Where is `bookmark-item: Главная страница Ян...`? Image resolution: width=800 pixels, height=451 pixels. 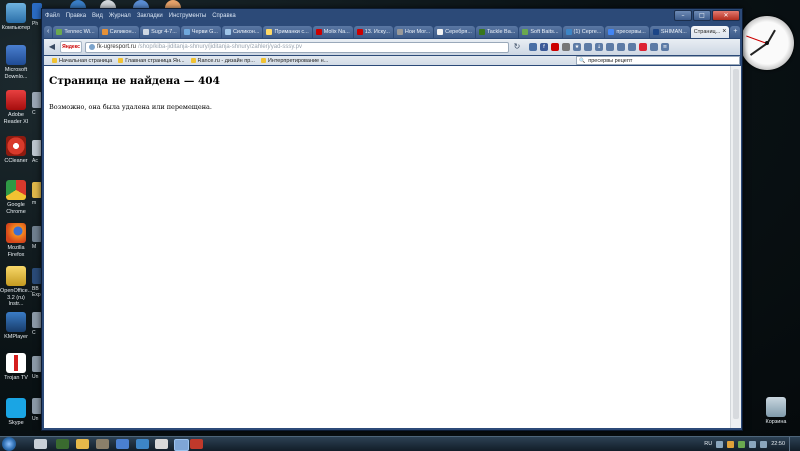
bookmark-item: Главная страница Ян... is located at coordinates (151, 60).